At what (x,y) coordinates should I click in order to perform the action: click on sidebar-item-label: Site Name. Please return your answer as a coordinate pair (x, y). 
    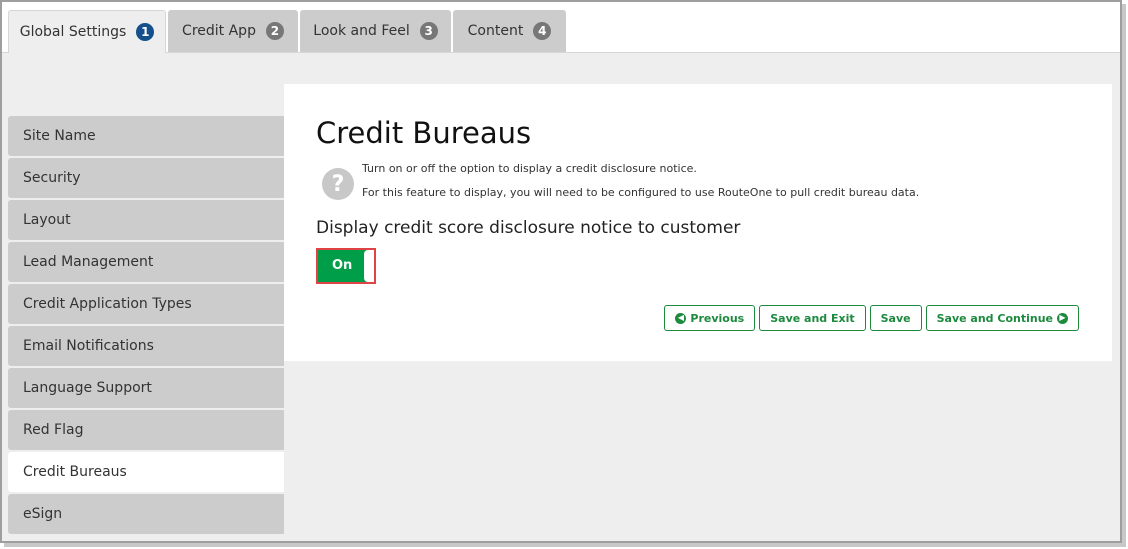
    Looking at the image, I should click on (59, 136).